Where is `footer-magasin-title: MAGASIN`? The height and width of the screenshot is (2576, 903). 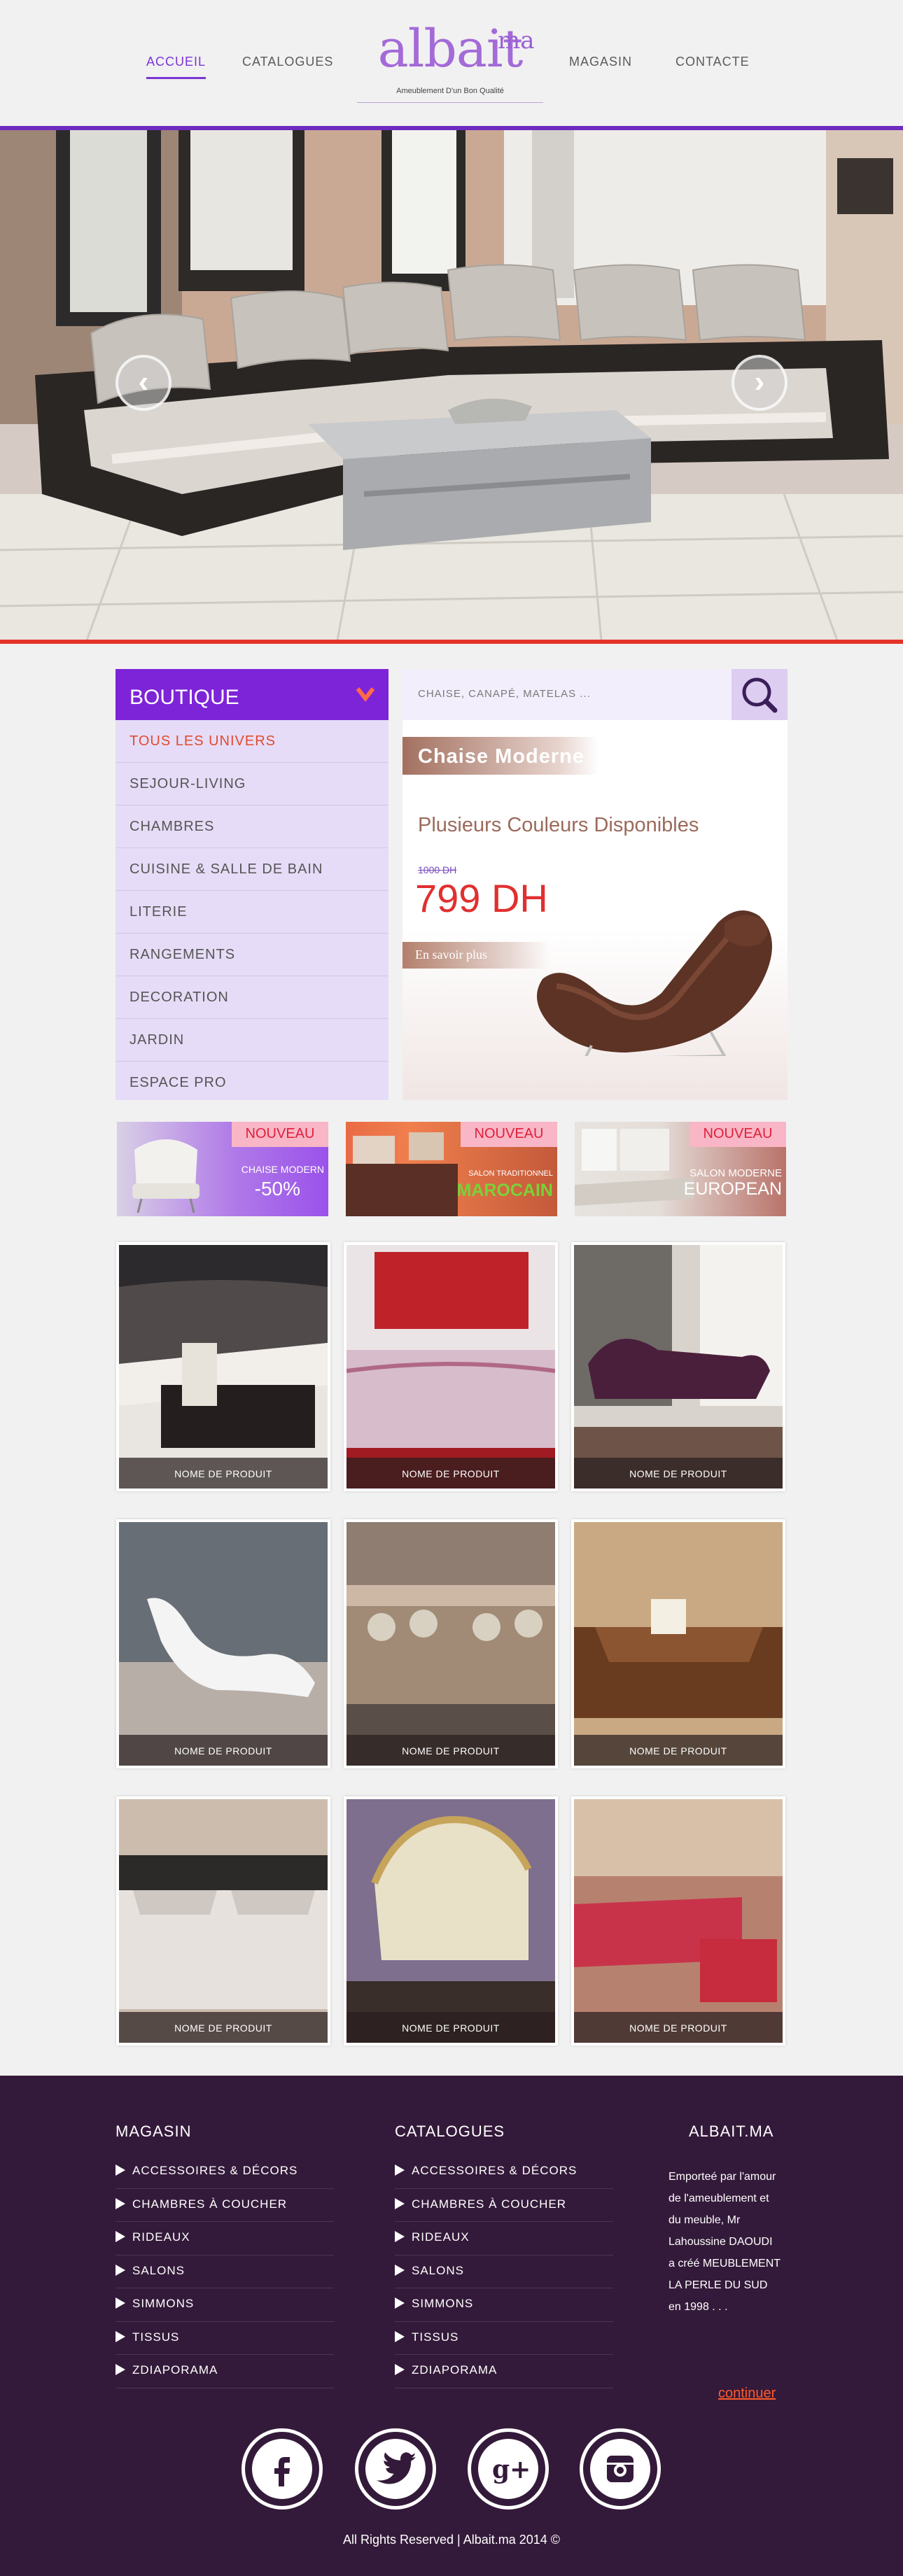
footer-magasin-title: MAGASIN is located at coordinates (153, 2131).